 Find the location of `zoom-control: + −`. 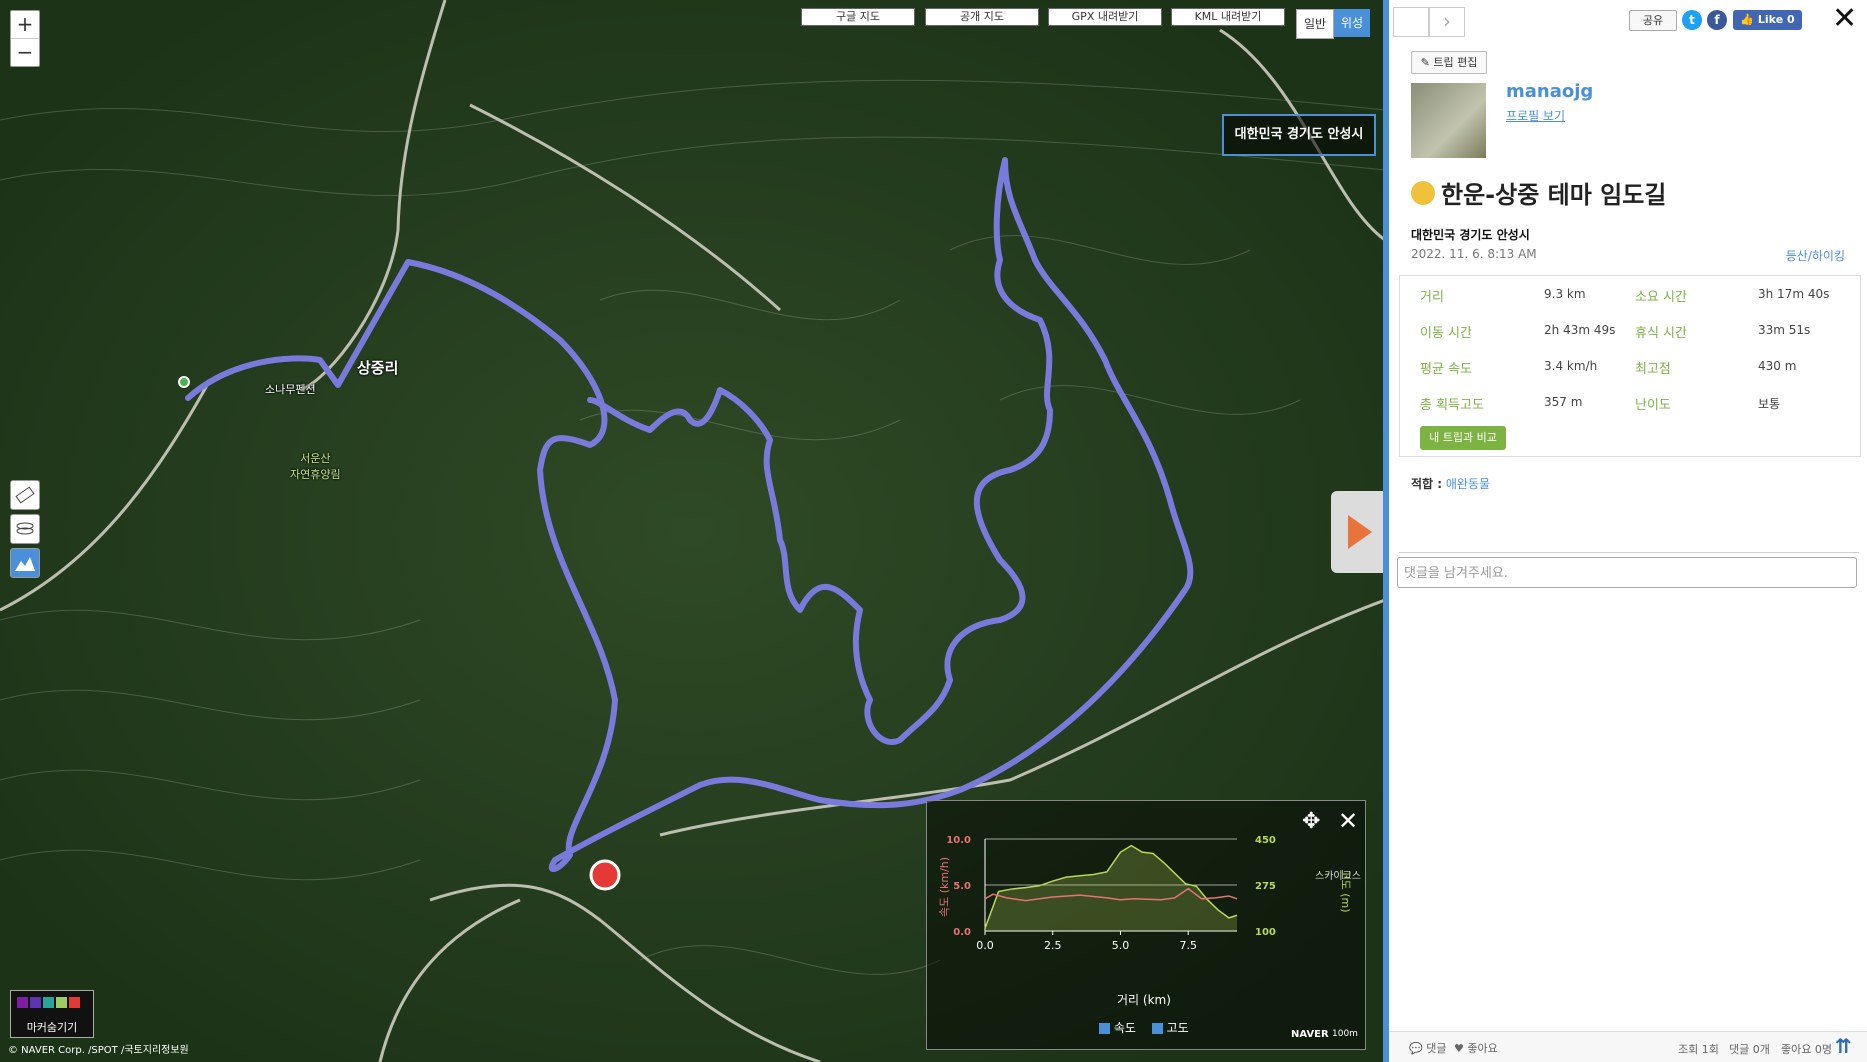

zoom-control: + − is located at coordinates (25, 38).